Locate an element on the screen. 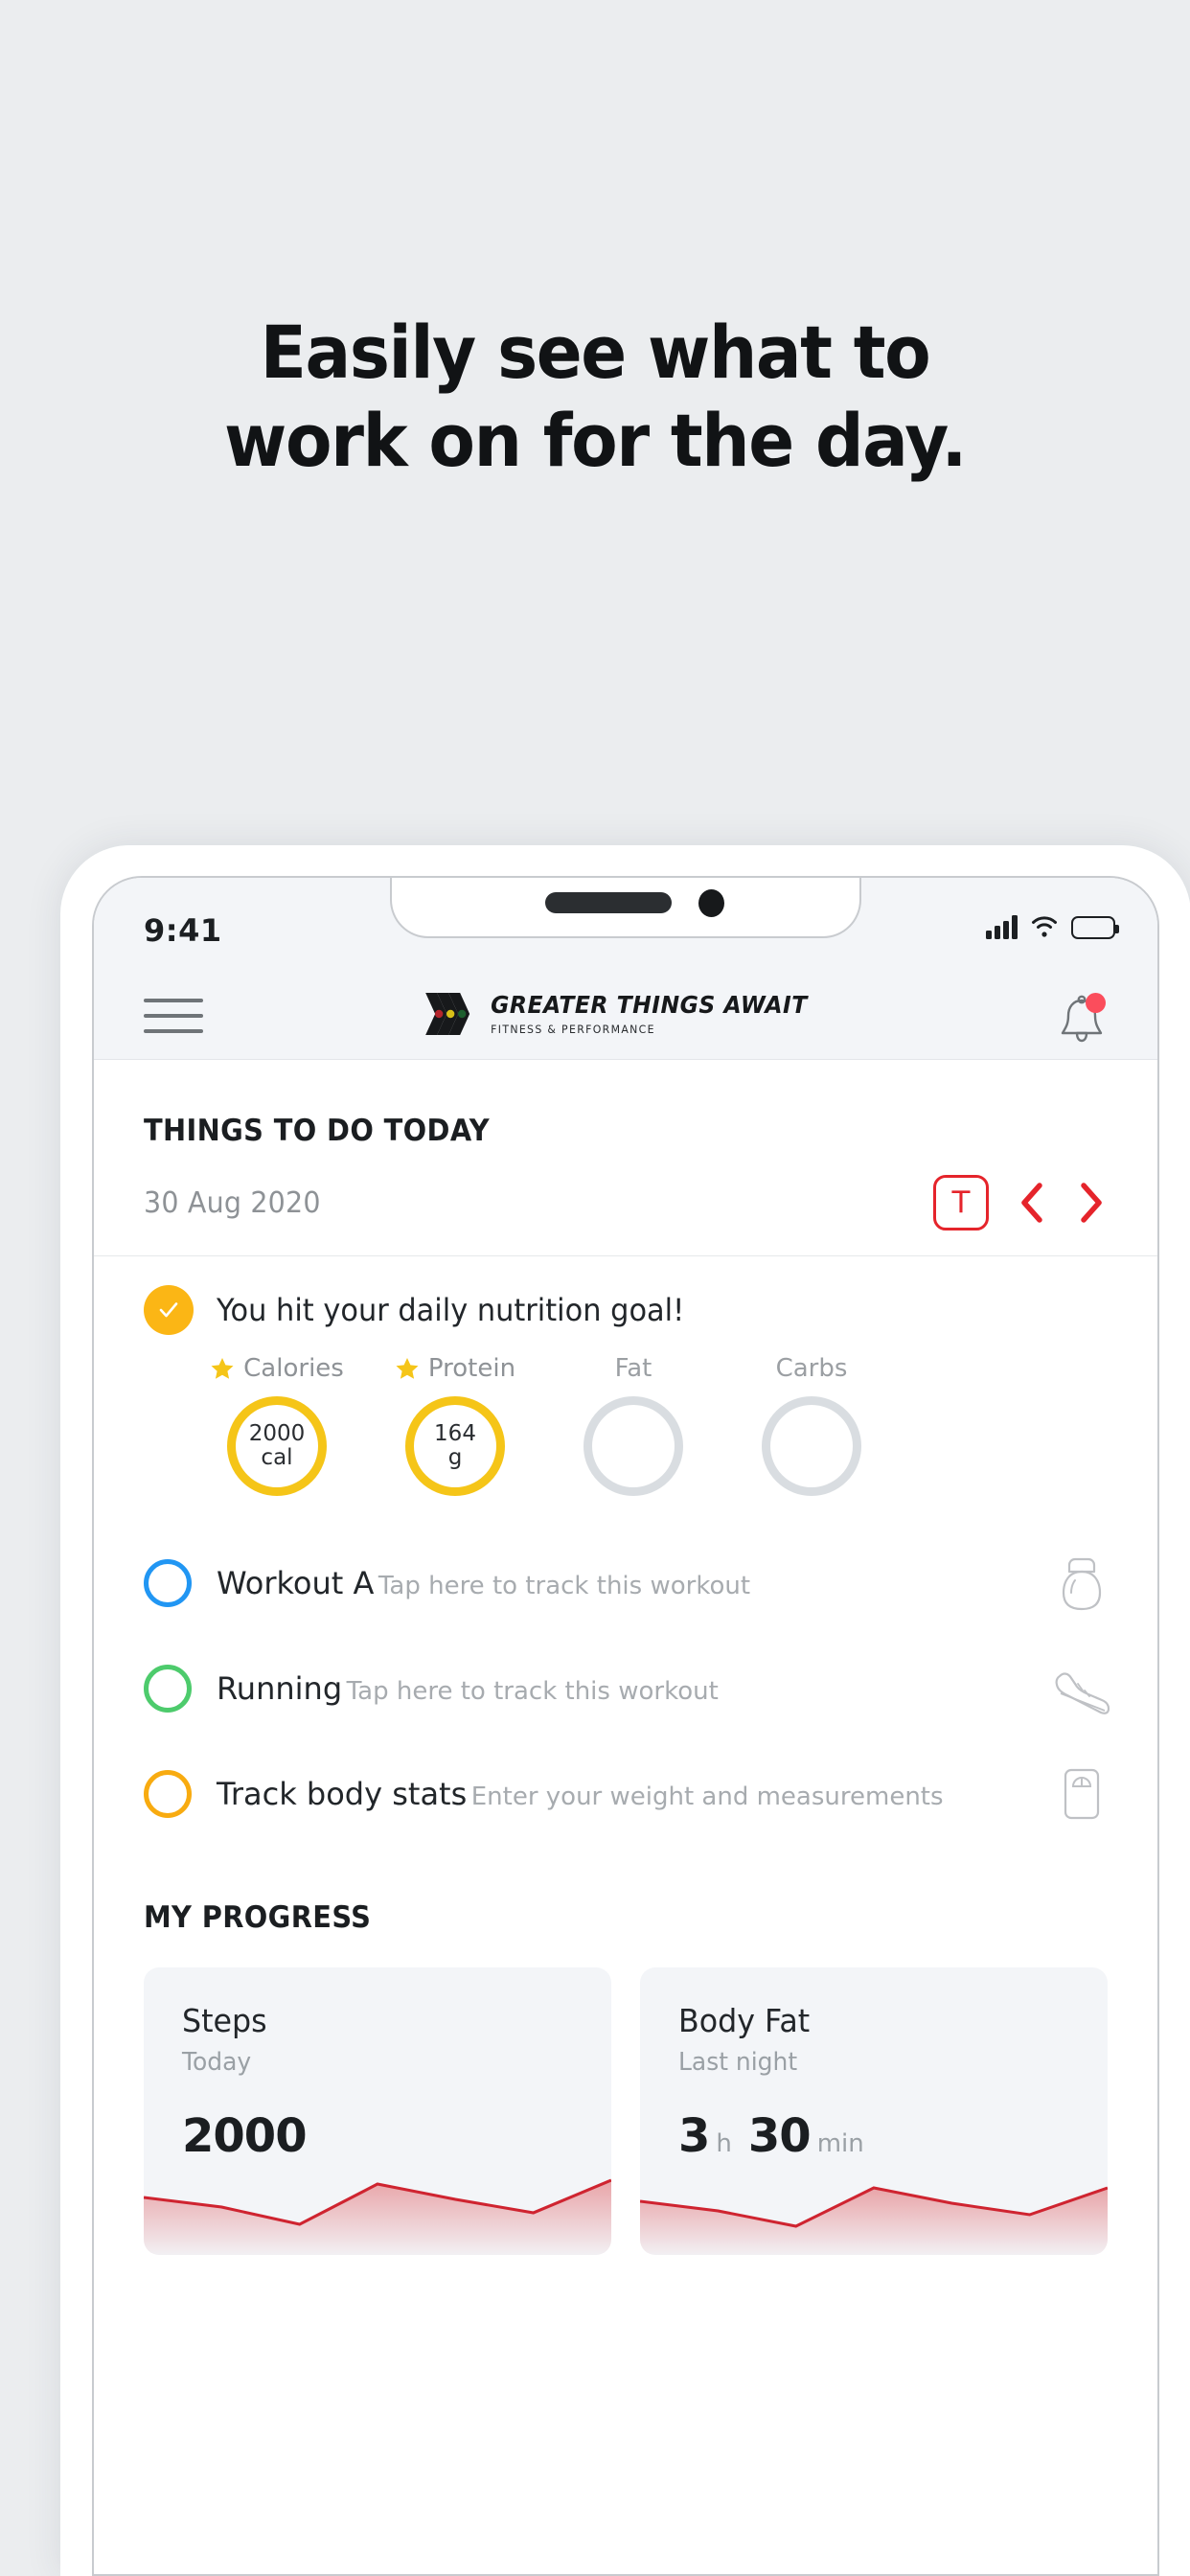 This screenshot has width=1190, height=2576. todo-section-title: THINGS TO DO TODAY is located at coordinates (318, 1131).